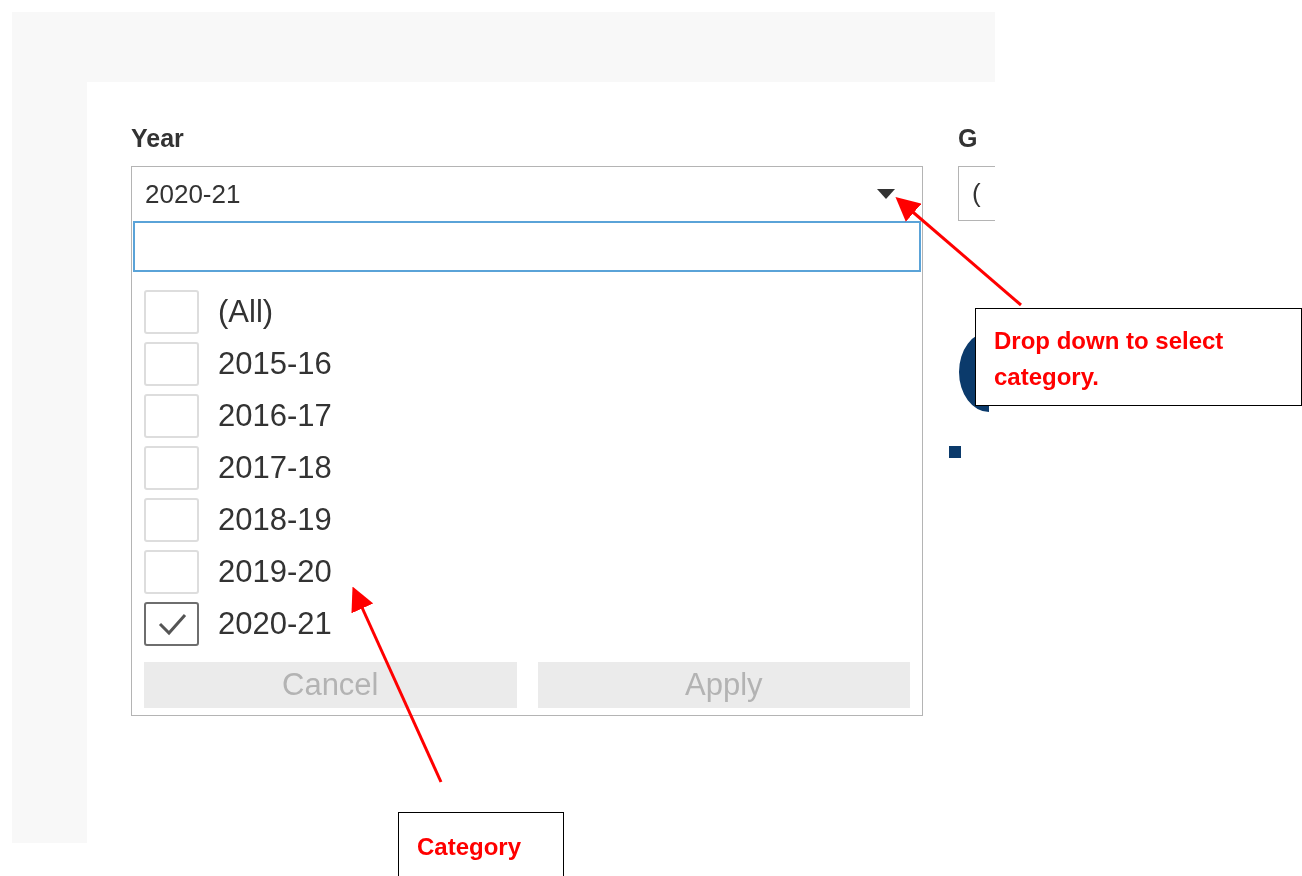 The image size is (1302, 876). What do you see at coordinates (968, 138) in the screenshot?
I see `filter-label: G` at bounding box center [968, 138].